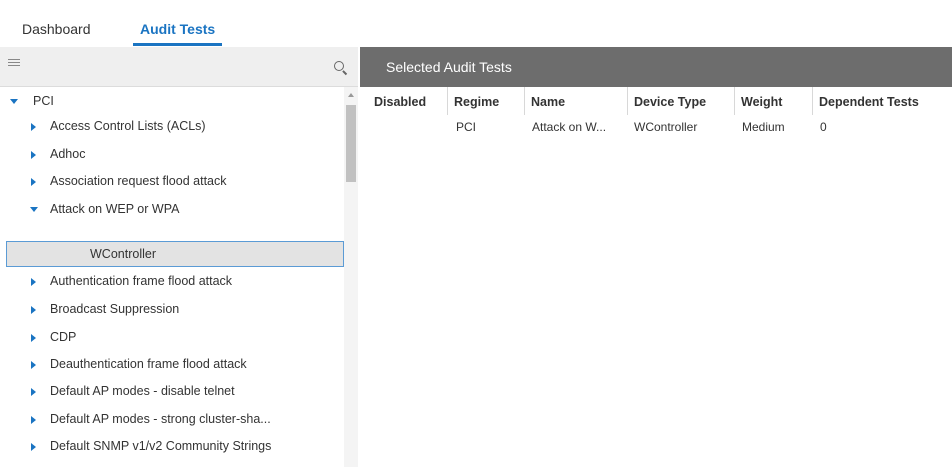  I want to click on tree-node-ap-disable-telnet: Default AP modes - disable telnet, so click(170, 391).